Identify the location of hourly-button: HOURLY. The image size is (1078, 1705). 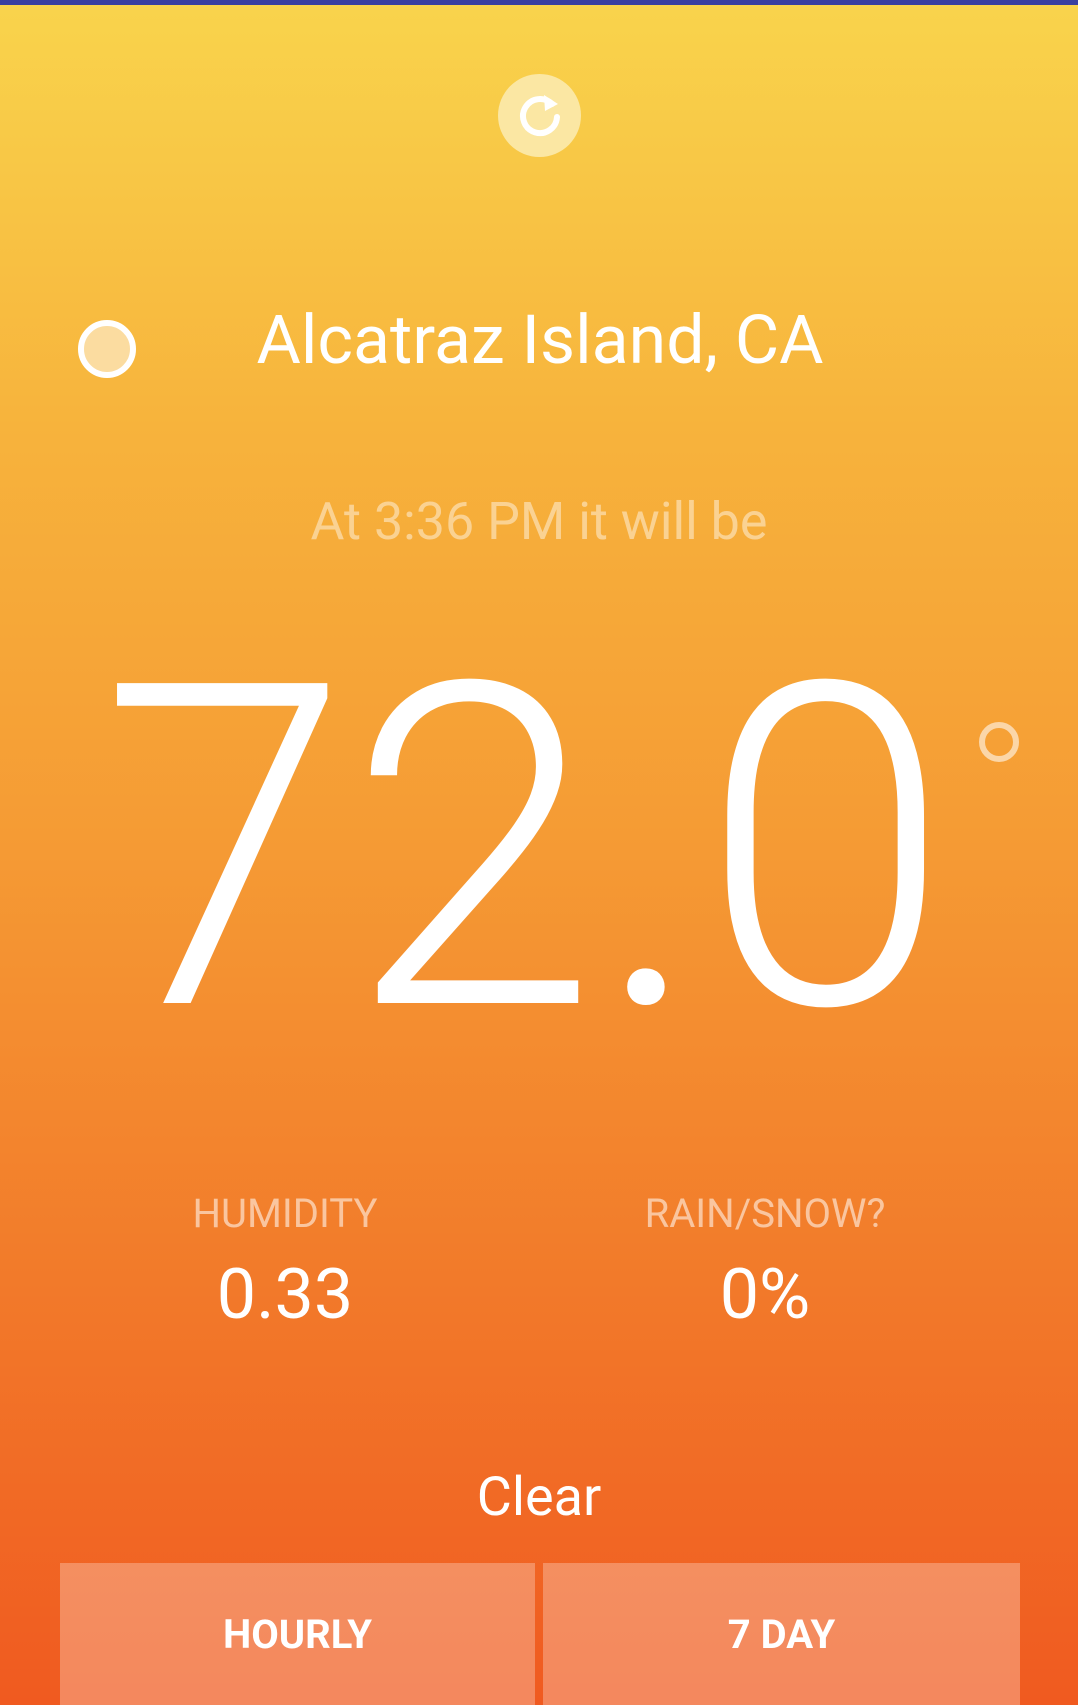
(297, 1634).